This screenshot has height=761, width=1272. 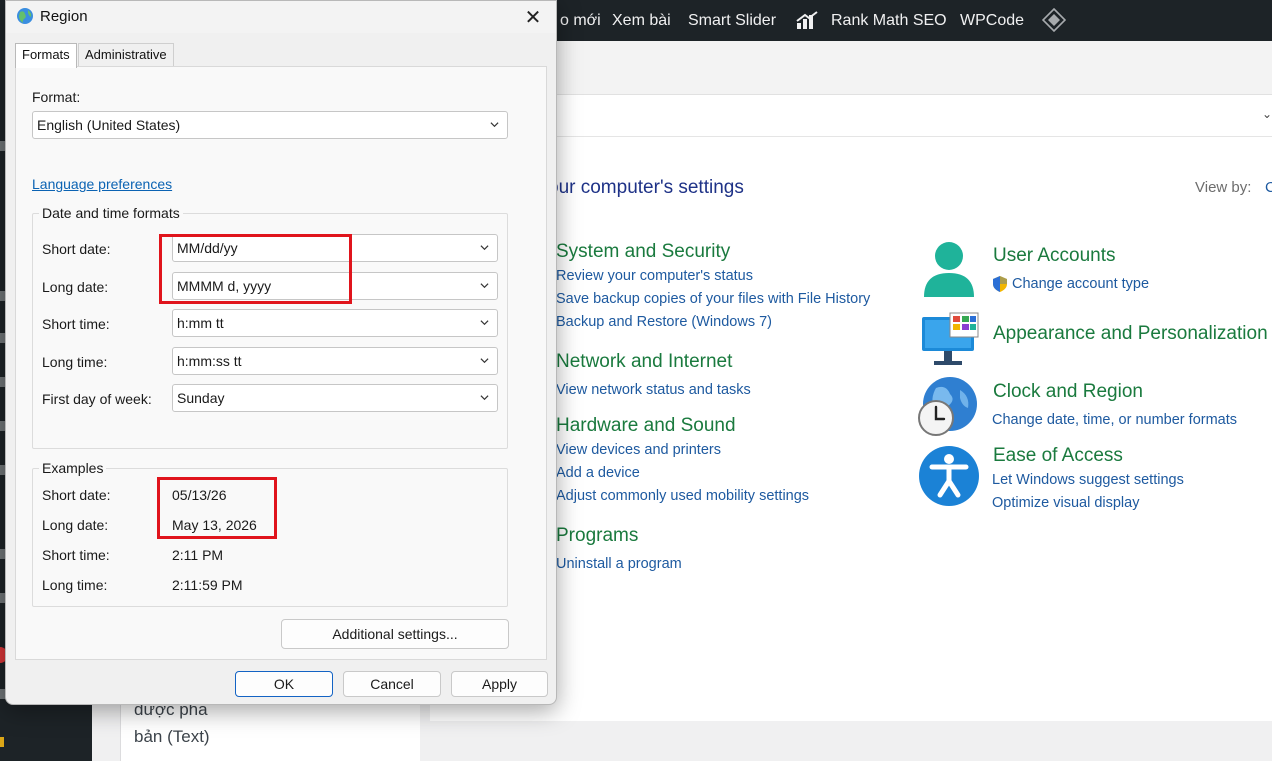 I want to click on long-time-label: Long time:, so click(x=75, y=362).